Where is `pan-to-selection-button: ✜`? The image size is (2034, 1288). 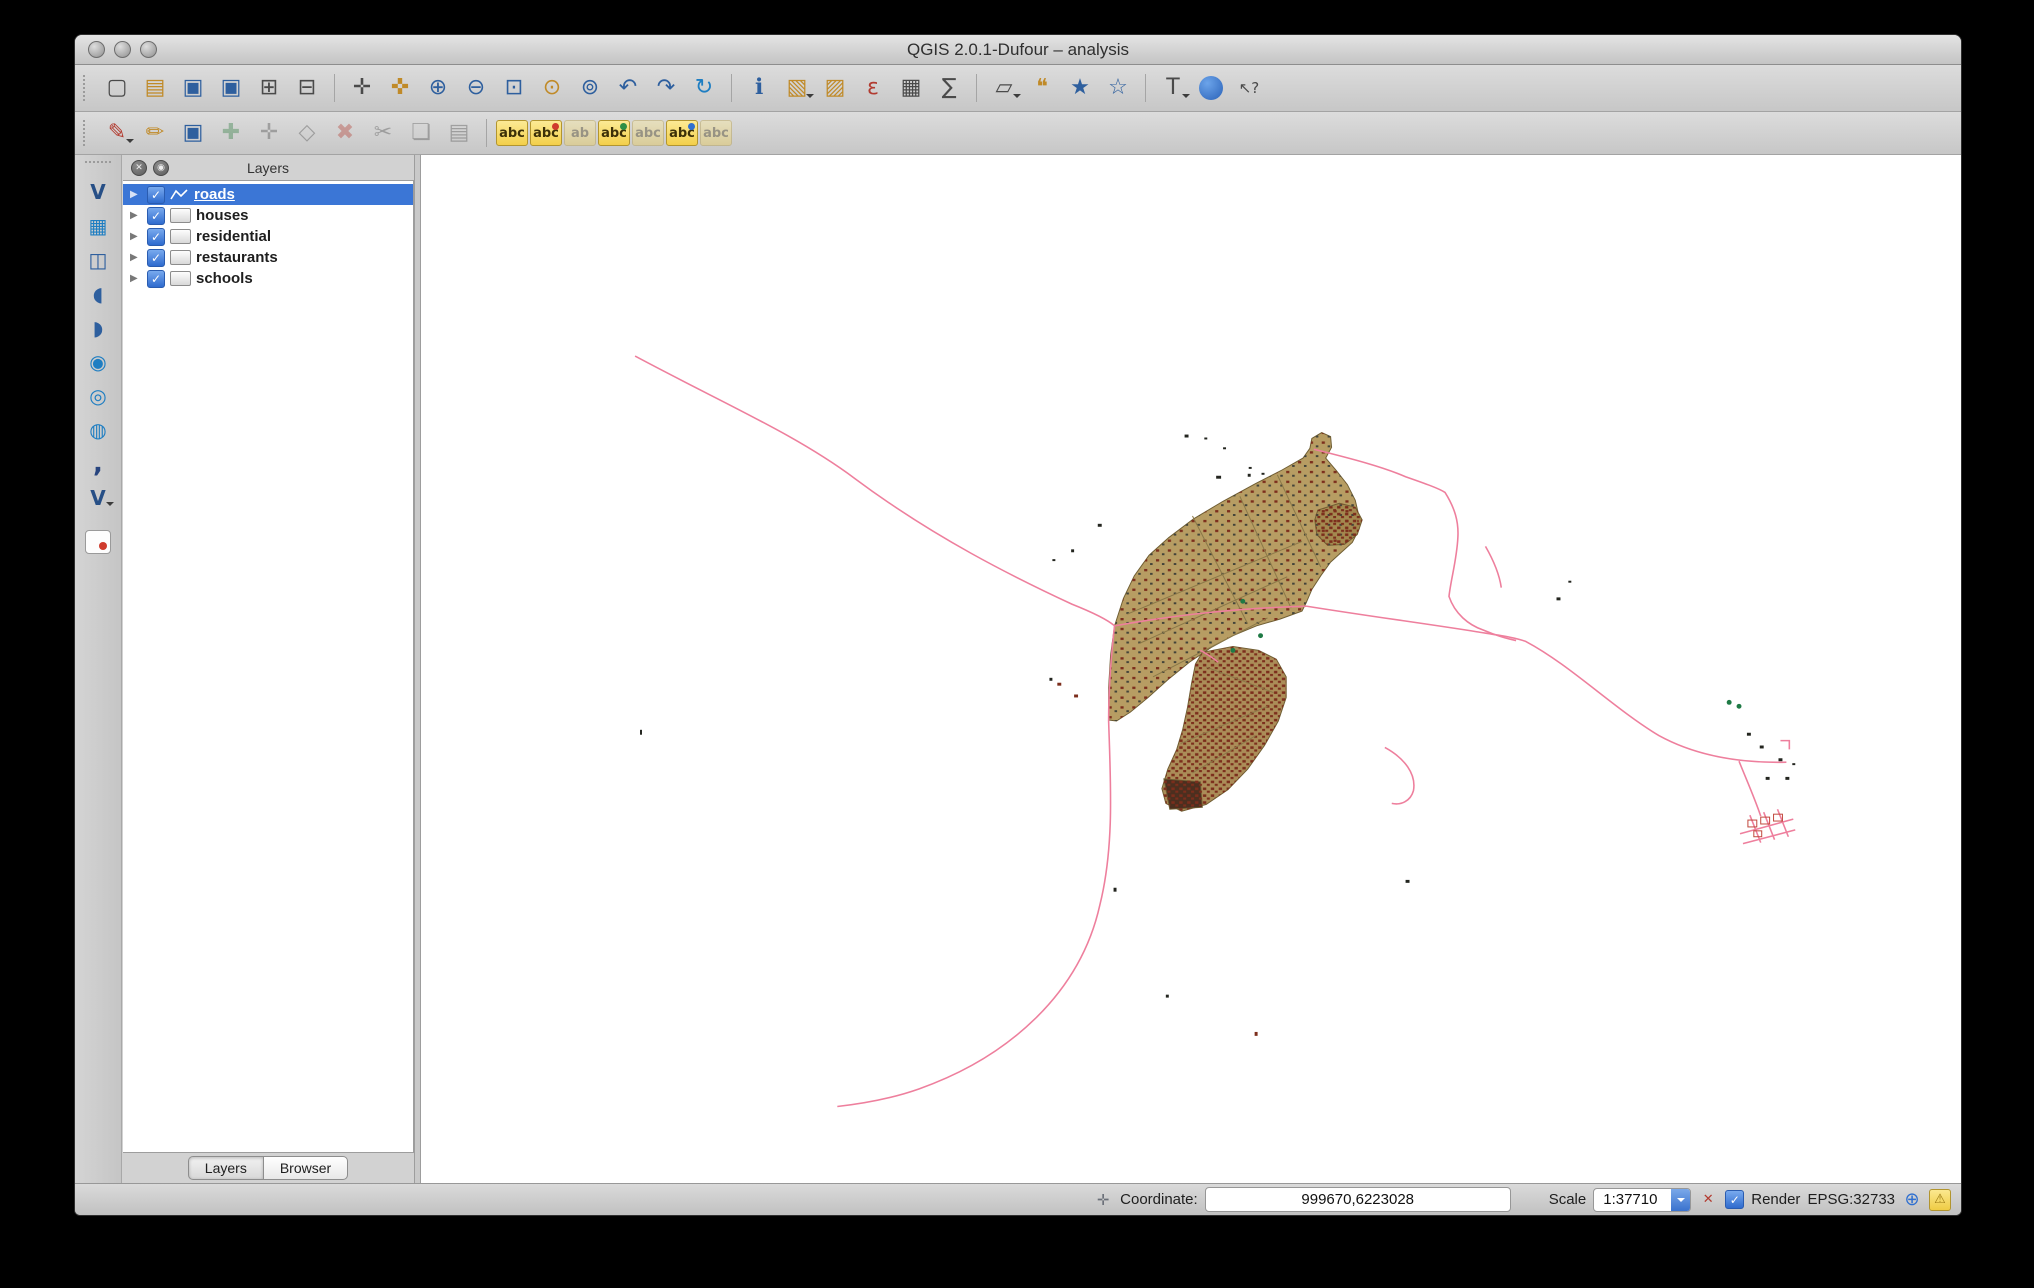 pan-to-selection-button: ✜ is located at coordinates (400, 88).